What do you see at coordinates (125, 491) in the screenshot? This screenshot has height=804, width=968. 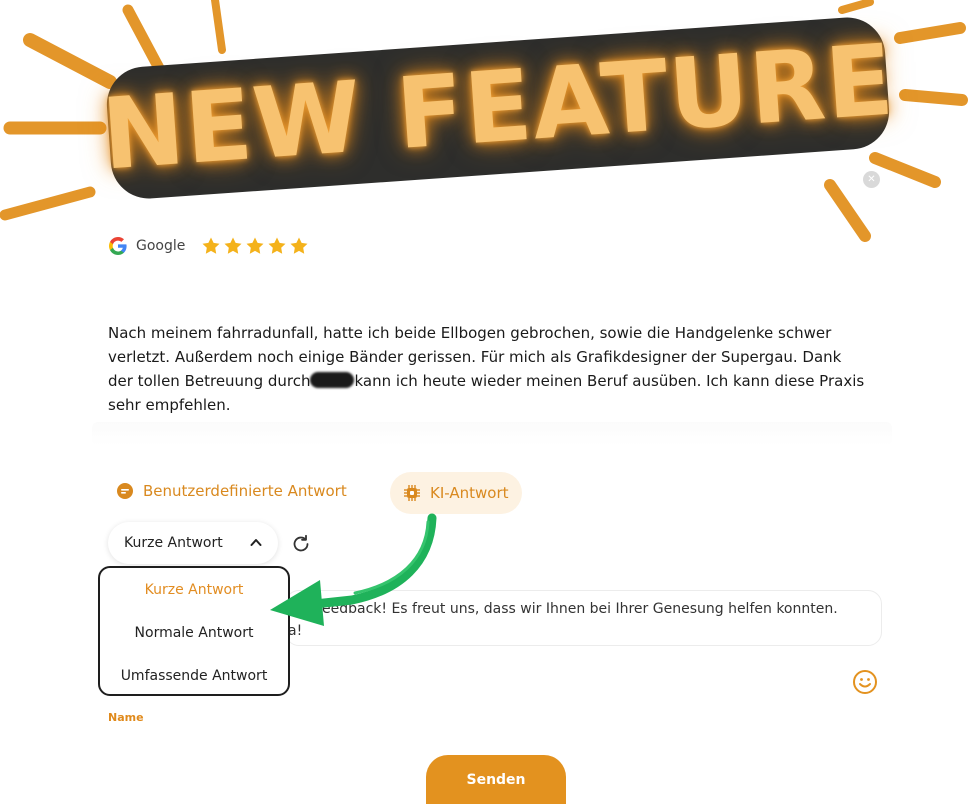 I see `chat-bubble-icon` at bounding box center [125, 491].